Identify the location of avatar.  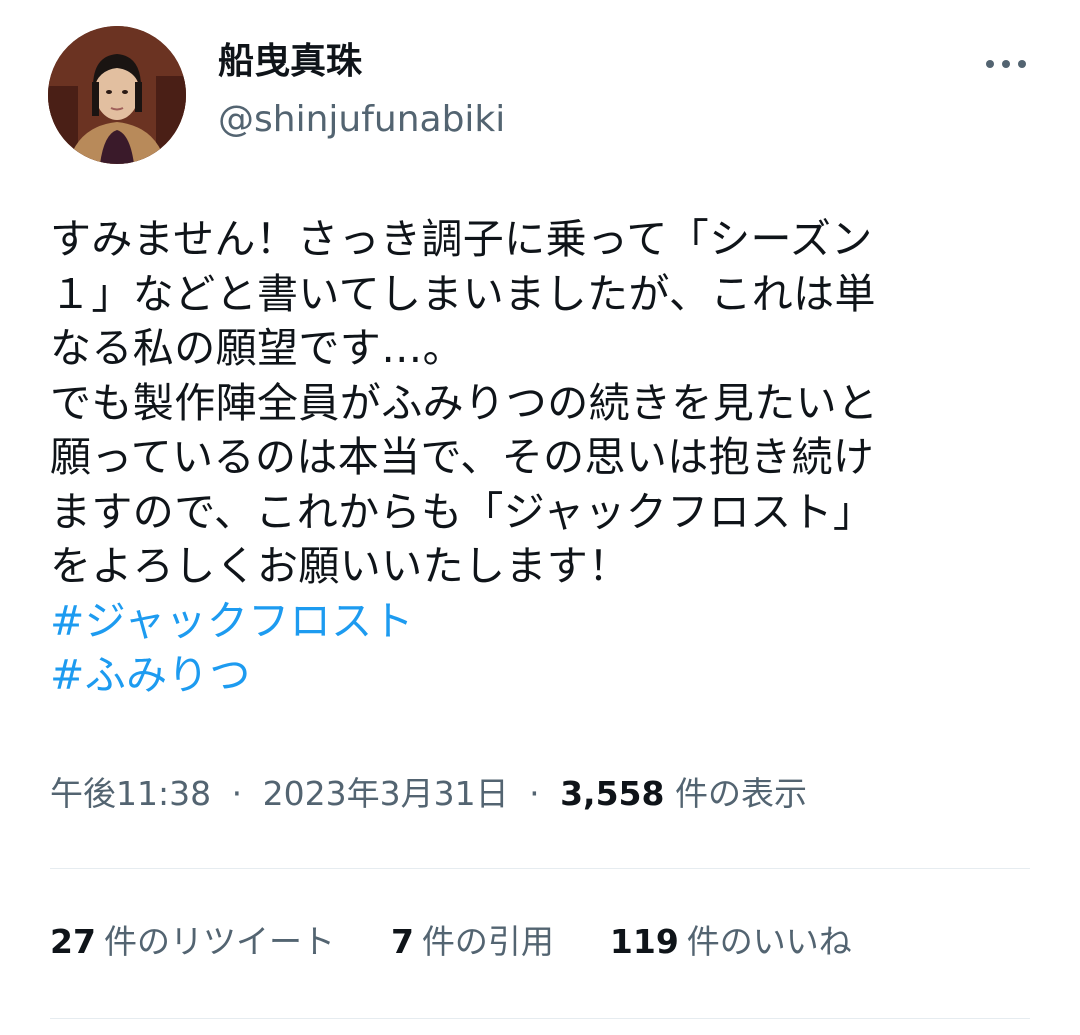
(117, 95).